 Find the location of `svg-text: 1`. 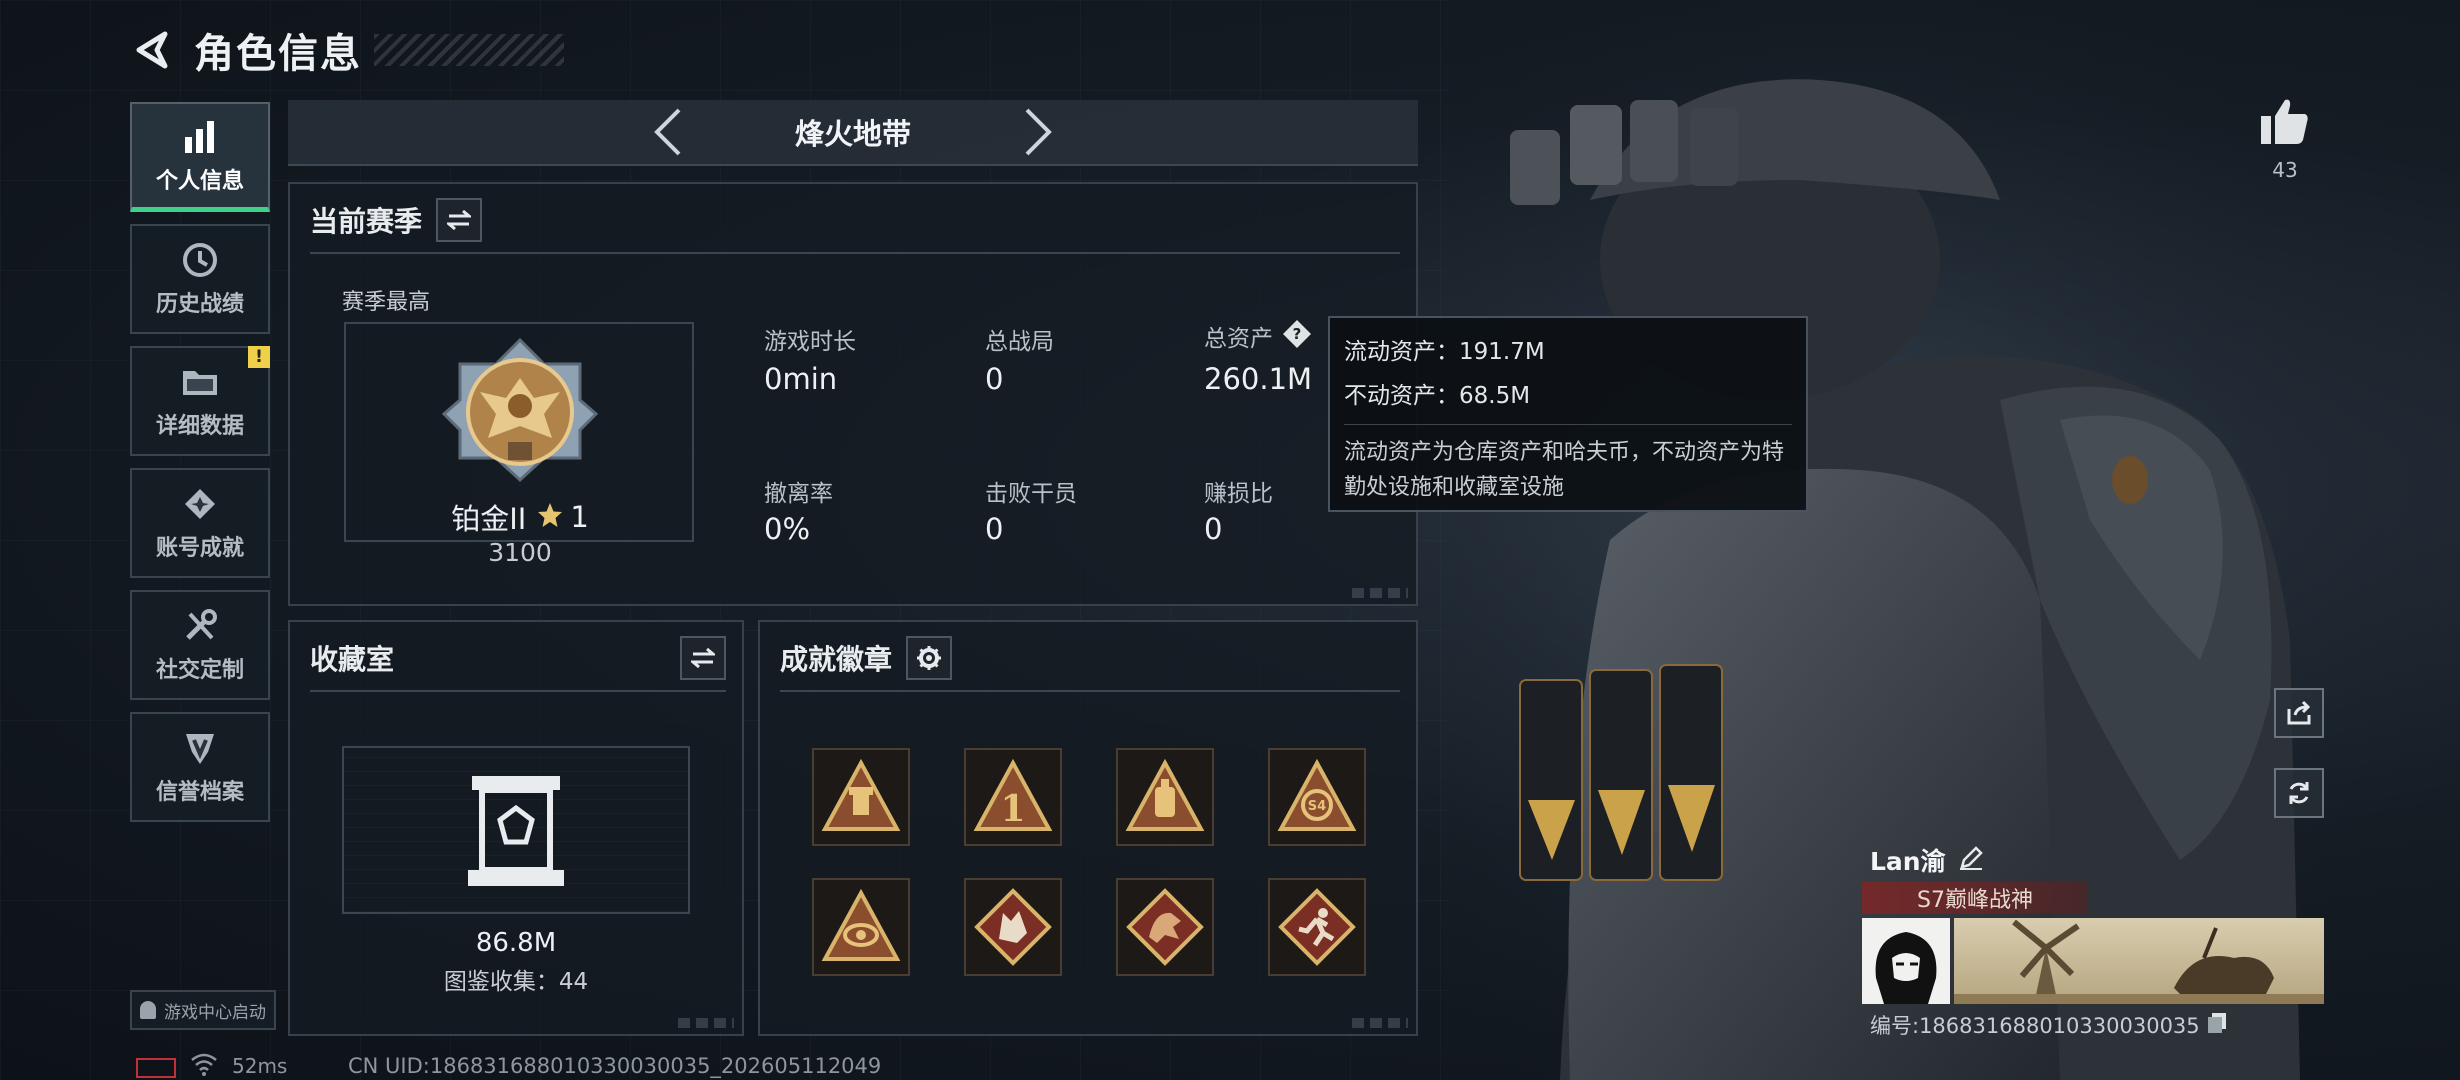

svg-text: 1 is located at coordinates (1012, 809).